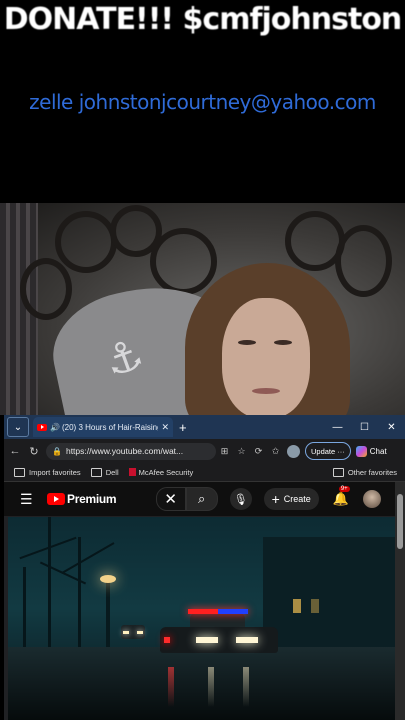 Image resolution: width=405 pixels, height=720 pixels. What do you see at coordinates (258, 451) in the screenshot?
I see `extensions-icon: ⟳` at bounding box center [258, 451].